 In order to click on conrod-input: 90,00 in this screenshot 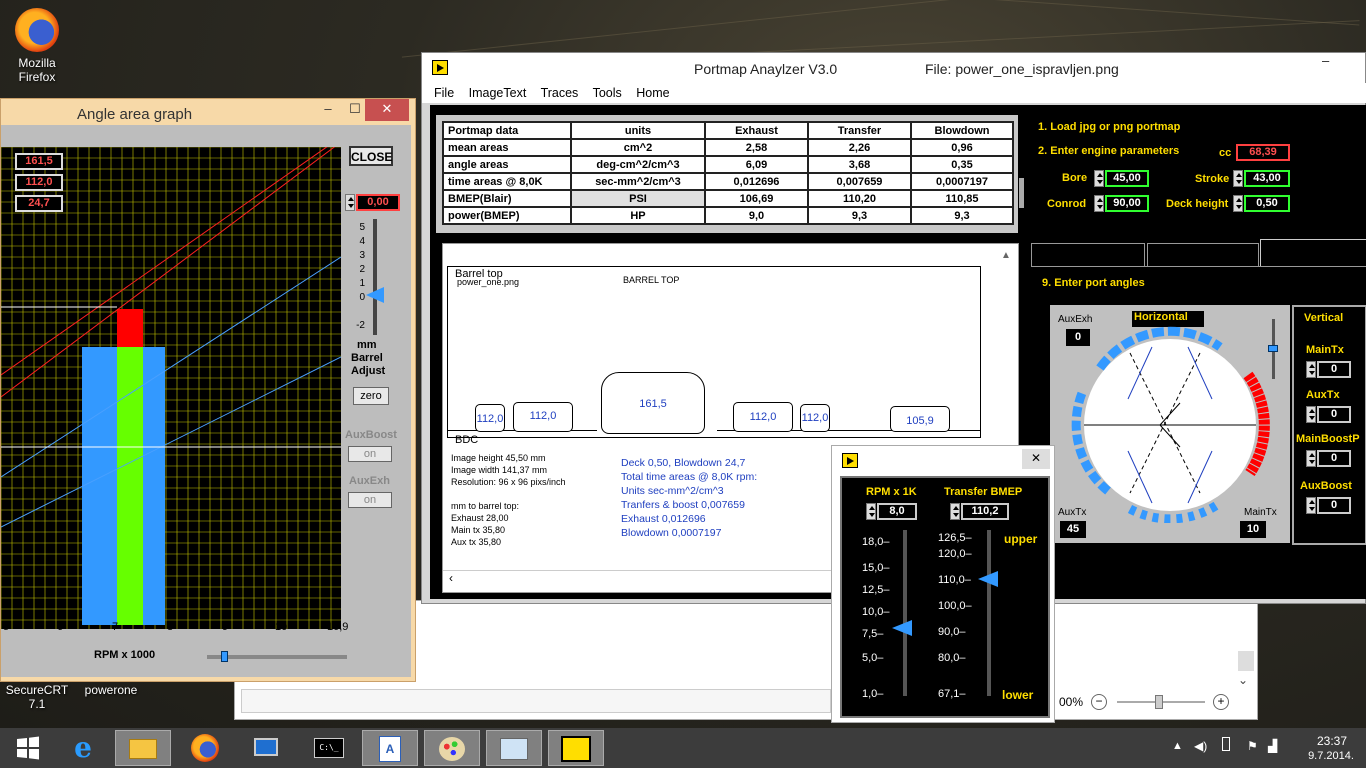, I will do `click(1127, 203)`.